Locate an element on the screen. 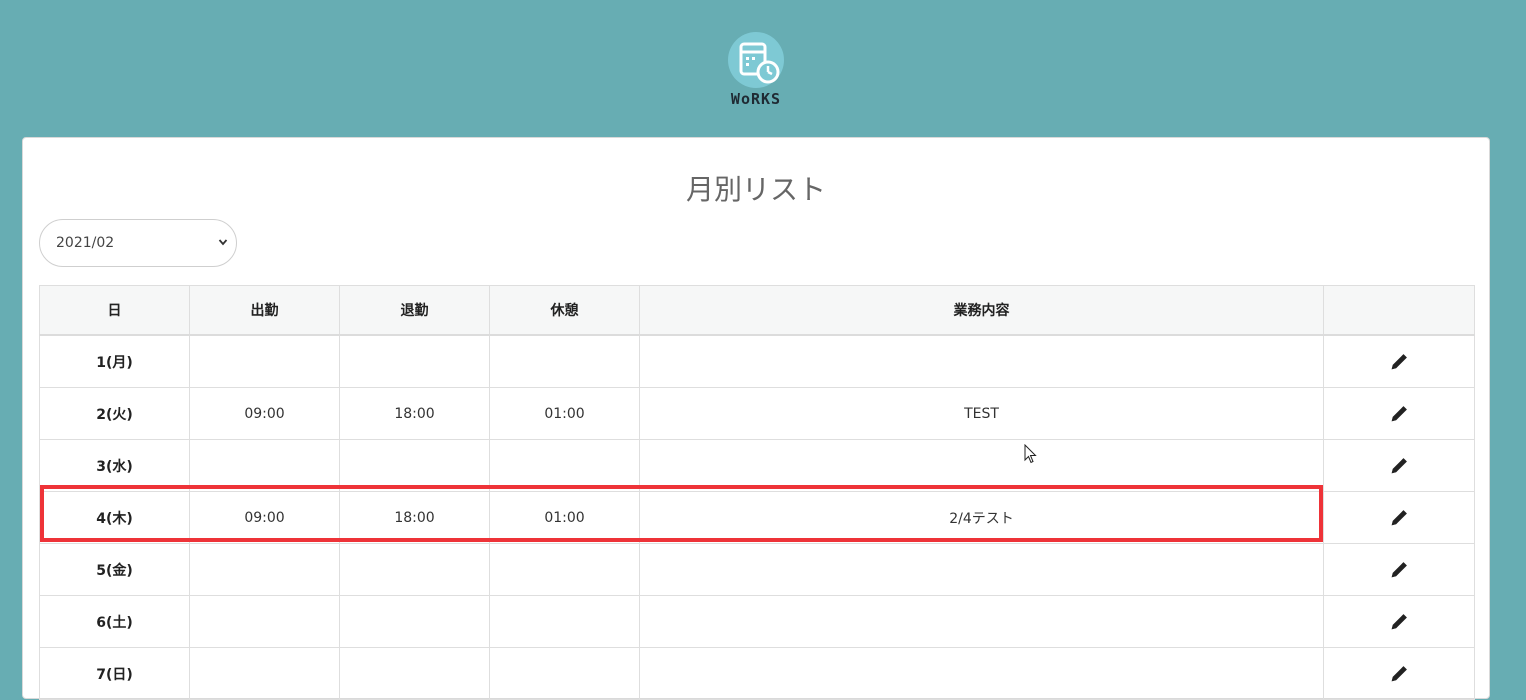 The height and width of the screenshot is (700, 1526). table-row: 3(水) is located at coordinates (757, 465).